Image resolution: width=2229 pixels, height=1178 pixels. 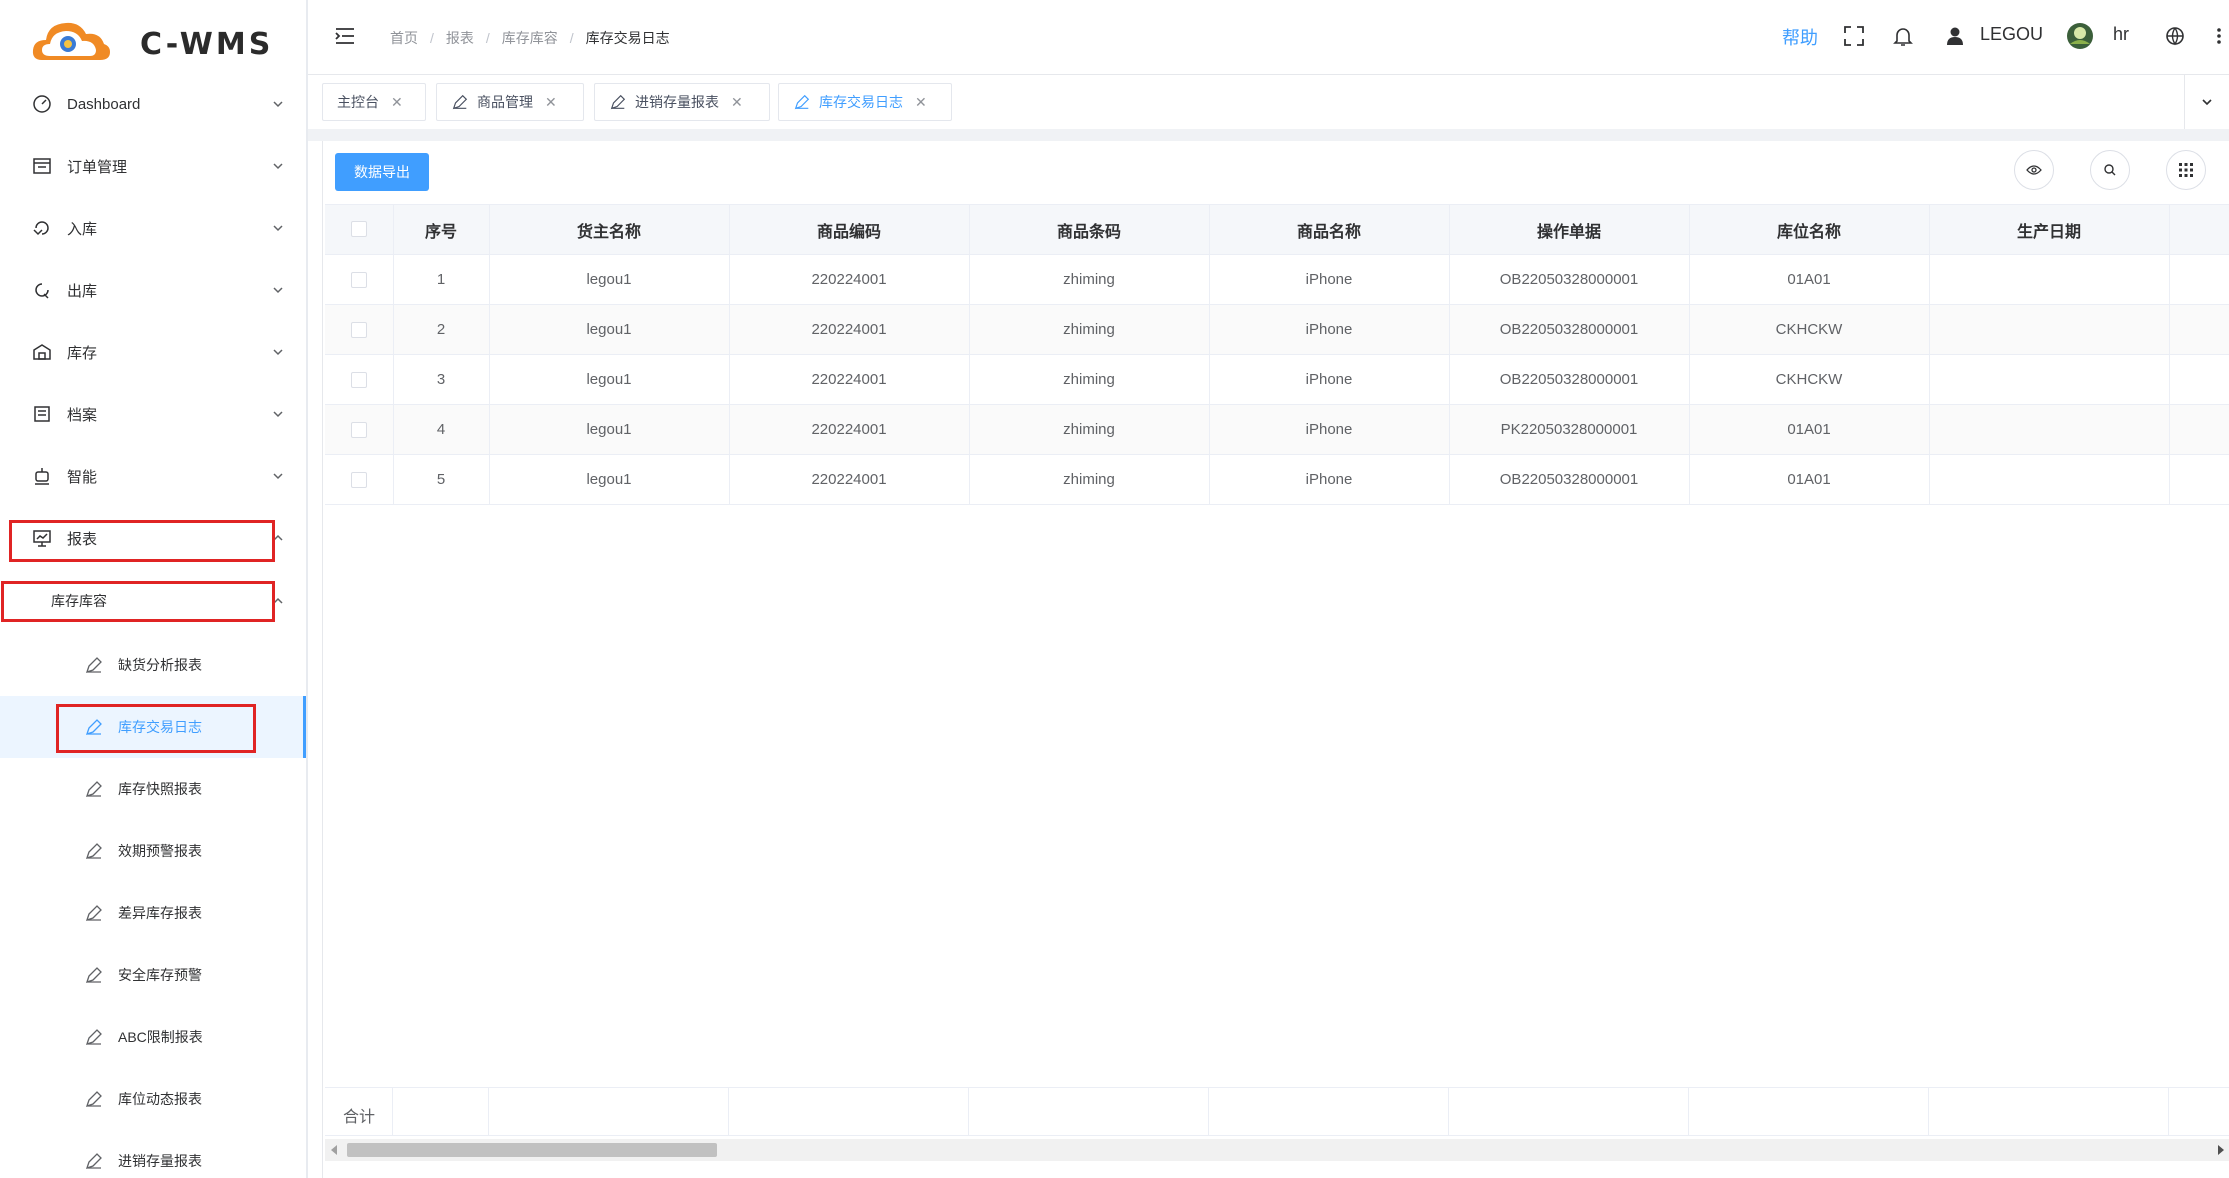 I want to click on sidebar-item-label: 出库, so click(x=82, y=291).